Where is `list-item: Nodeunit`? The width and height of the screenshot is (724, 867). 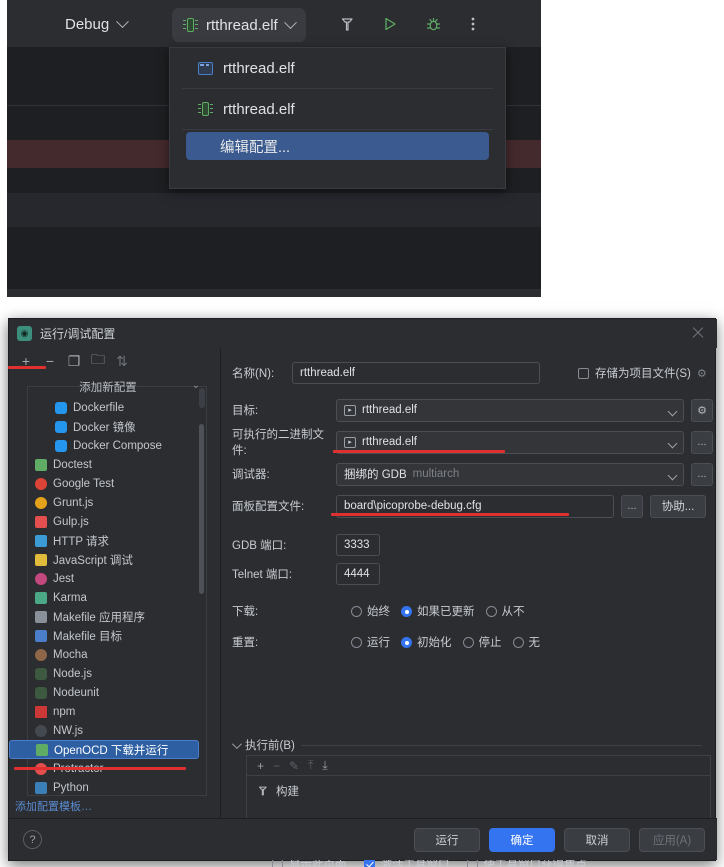 list-item: Nodeunit is located at coordinates (108, 692).